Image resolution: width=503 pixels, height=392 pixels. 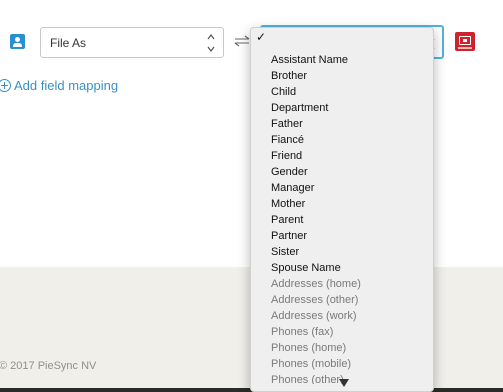 I want to click on source-field-value: File As, so click(x=68, y=43).